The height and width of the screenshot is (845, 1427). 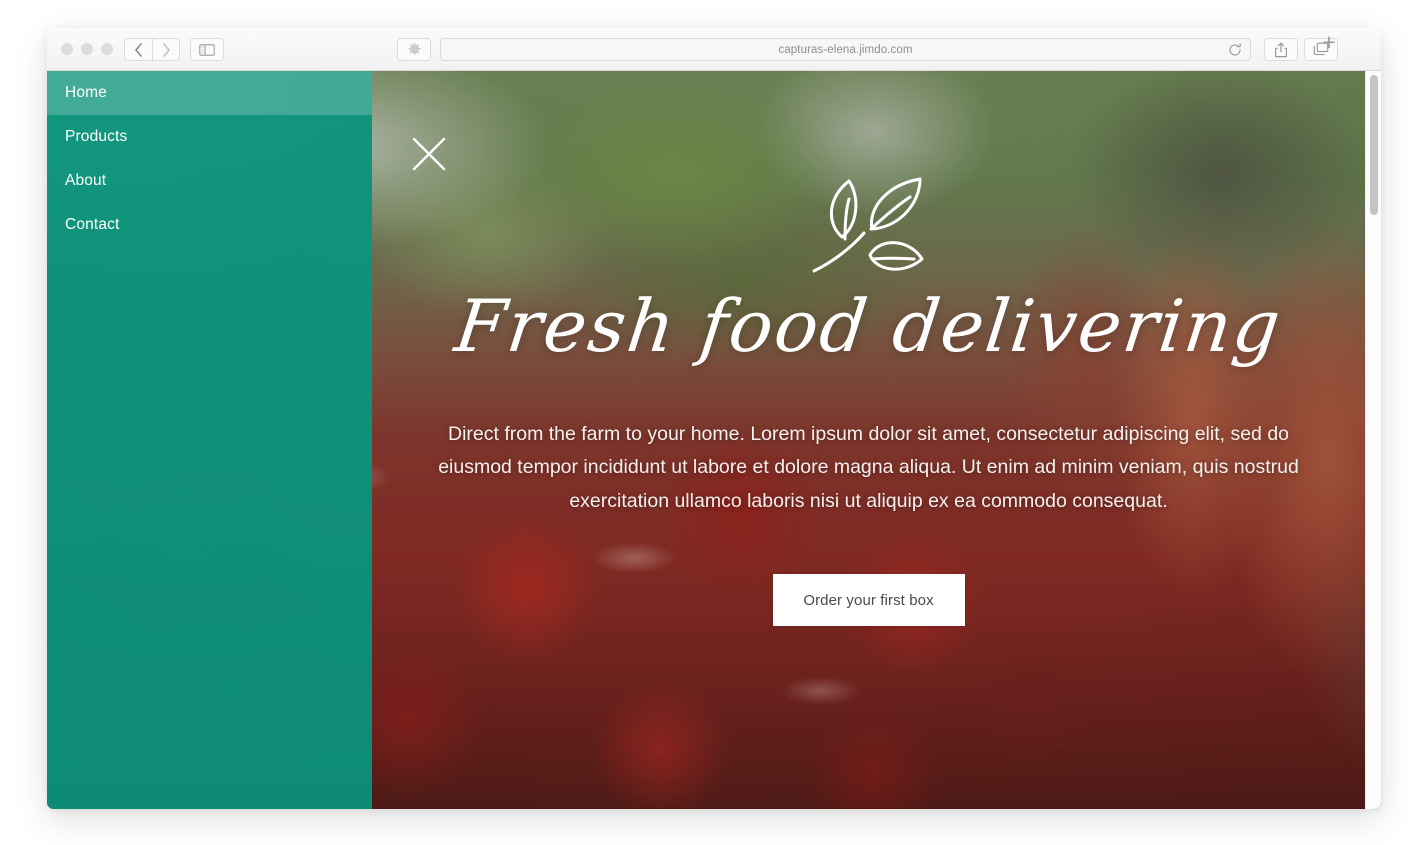 I want to click on back-button, so click(x=138, y=49).